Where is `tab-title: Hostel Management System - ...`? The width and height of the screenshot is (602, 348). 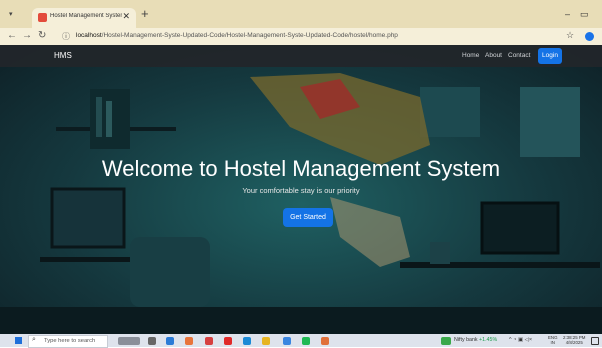 tab-title: Hostel Management System - ... is located at coordinates (86, 16).